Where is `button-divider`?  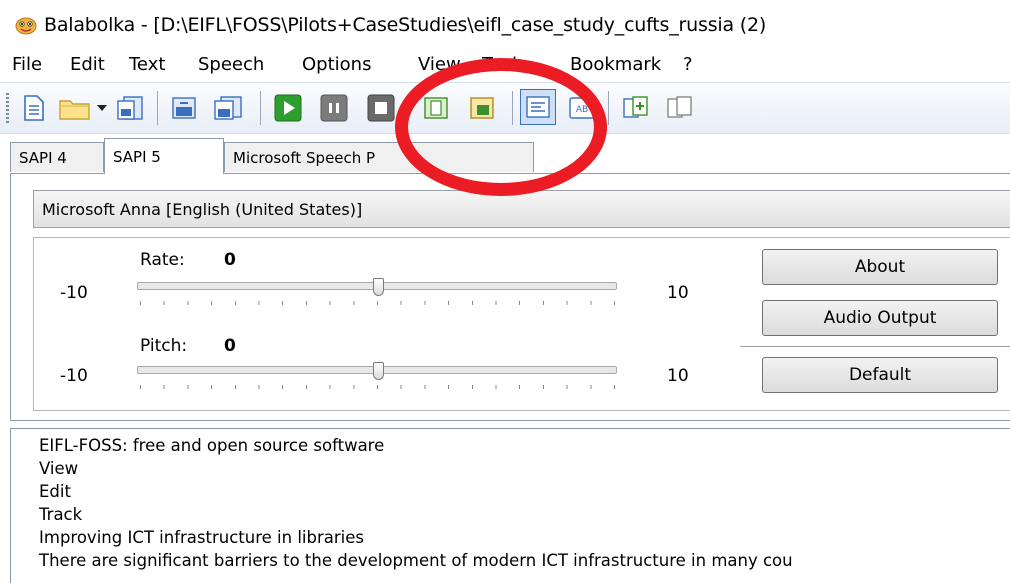 button-divider is located at coordinates (875, 346).